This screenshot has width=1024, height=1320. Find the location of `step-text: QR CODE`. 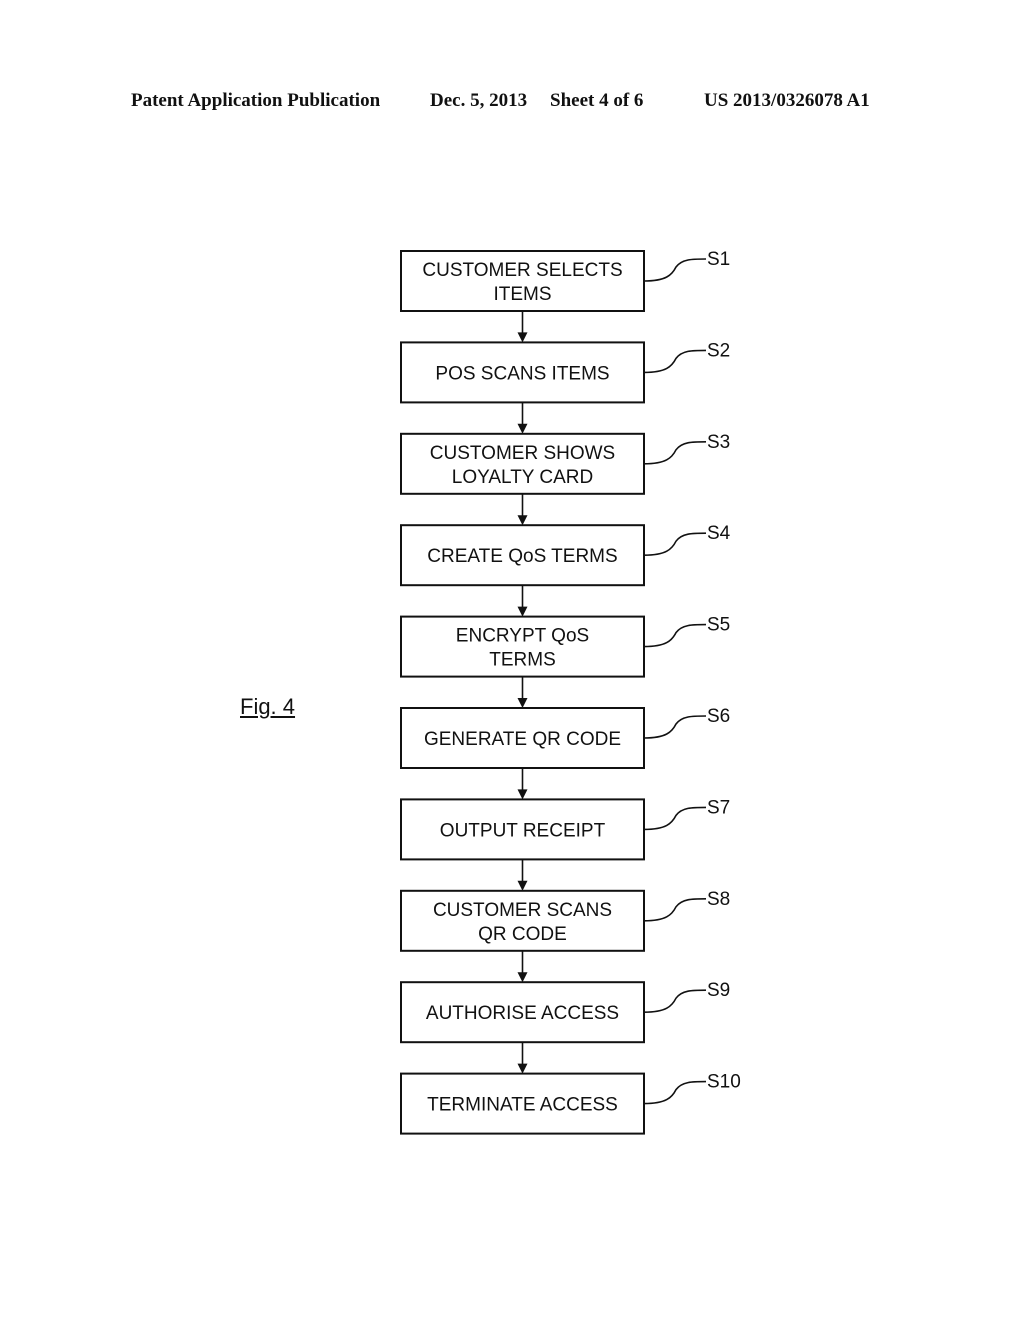

step-text: QR CODE is located at coordinates (522, 934).